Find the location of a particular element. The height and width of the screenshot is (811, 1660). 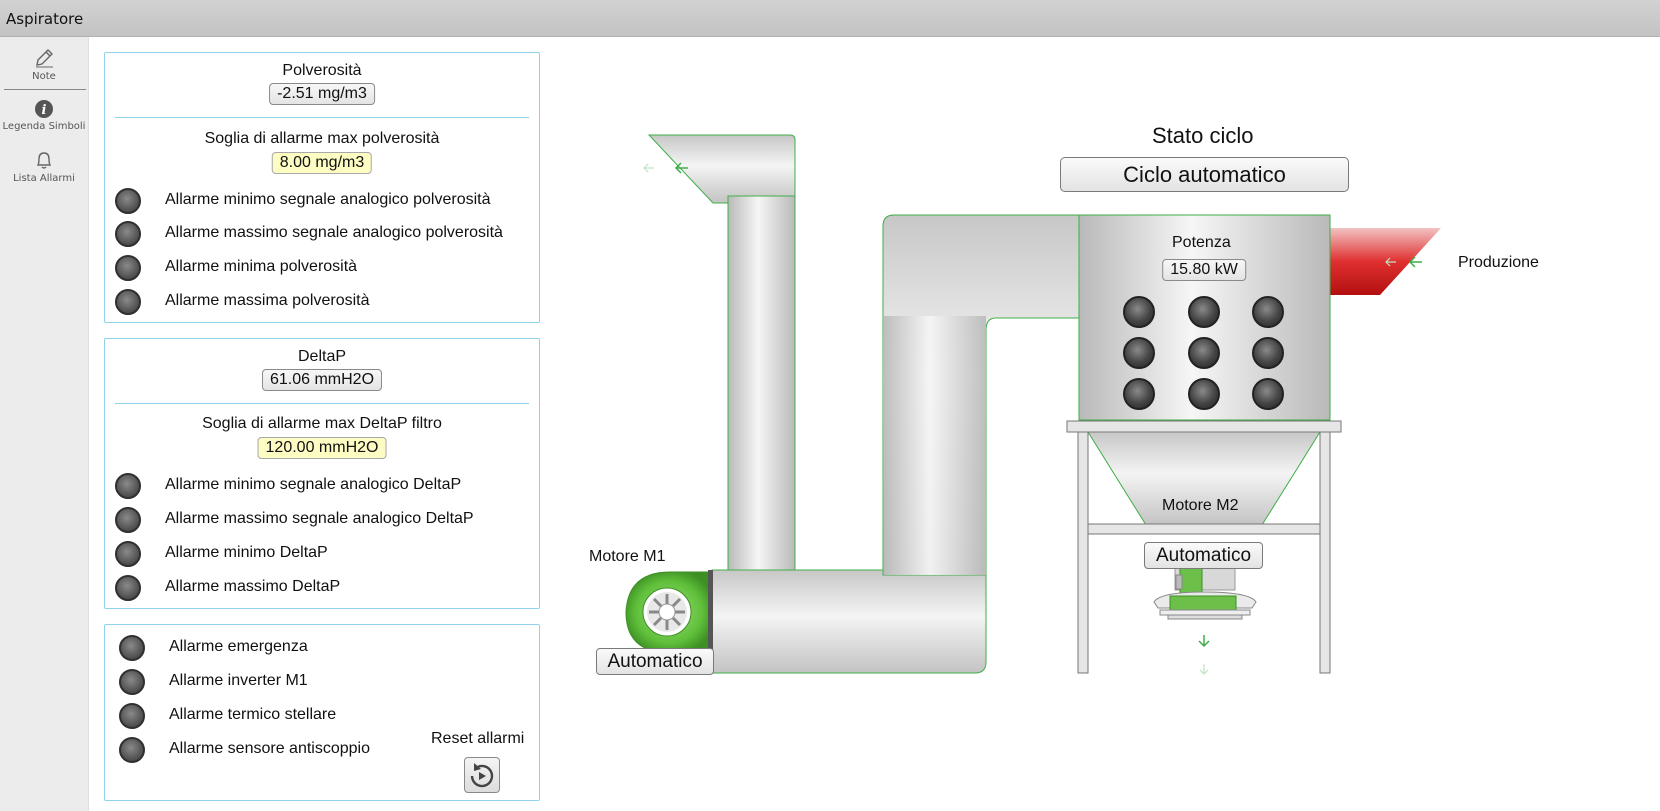

filter-frame-top is located at coordinates (1204, 426).